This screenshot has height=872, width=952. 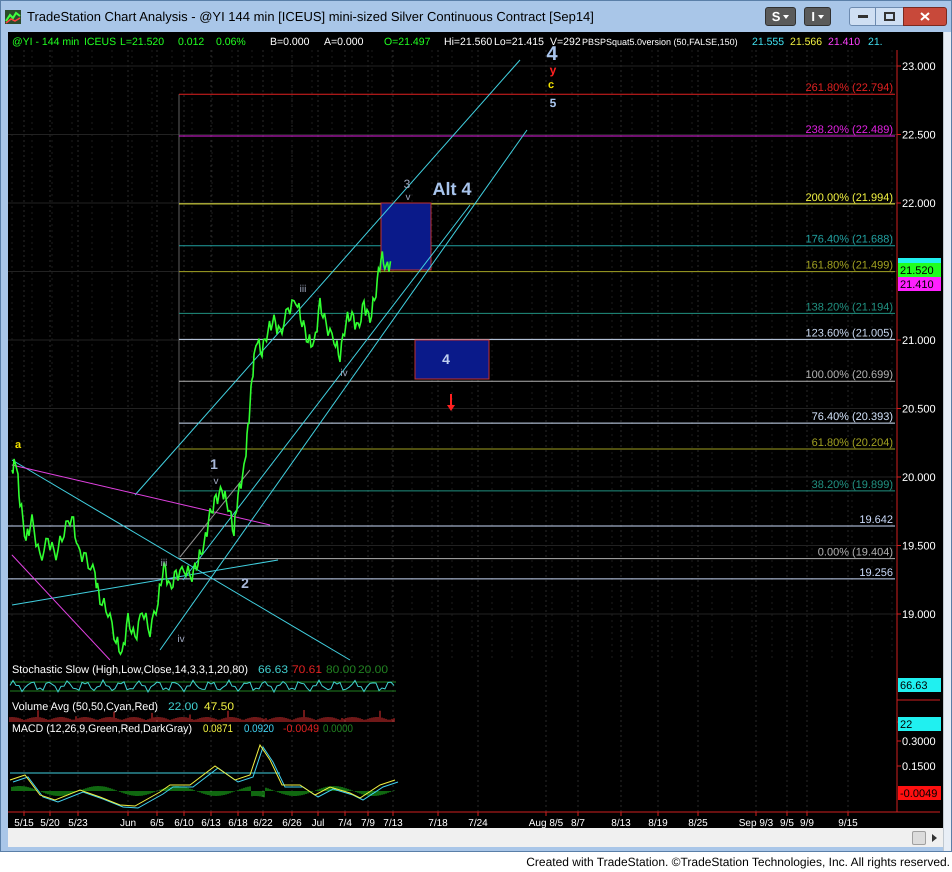 I want to click on price-axis-label: 23.000, so click(x=919, y=67).